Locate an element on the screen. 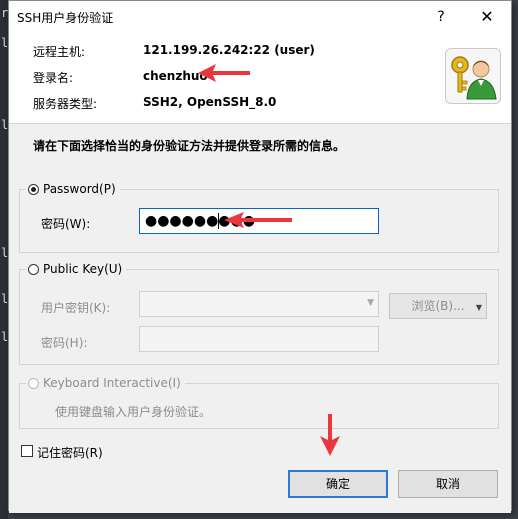 The image size is (518, 519). help-button: ? is located at coordinates (441, 17).